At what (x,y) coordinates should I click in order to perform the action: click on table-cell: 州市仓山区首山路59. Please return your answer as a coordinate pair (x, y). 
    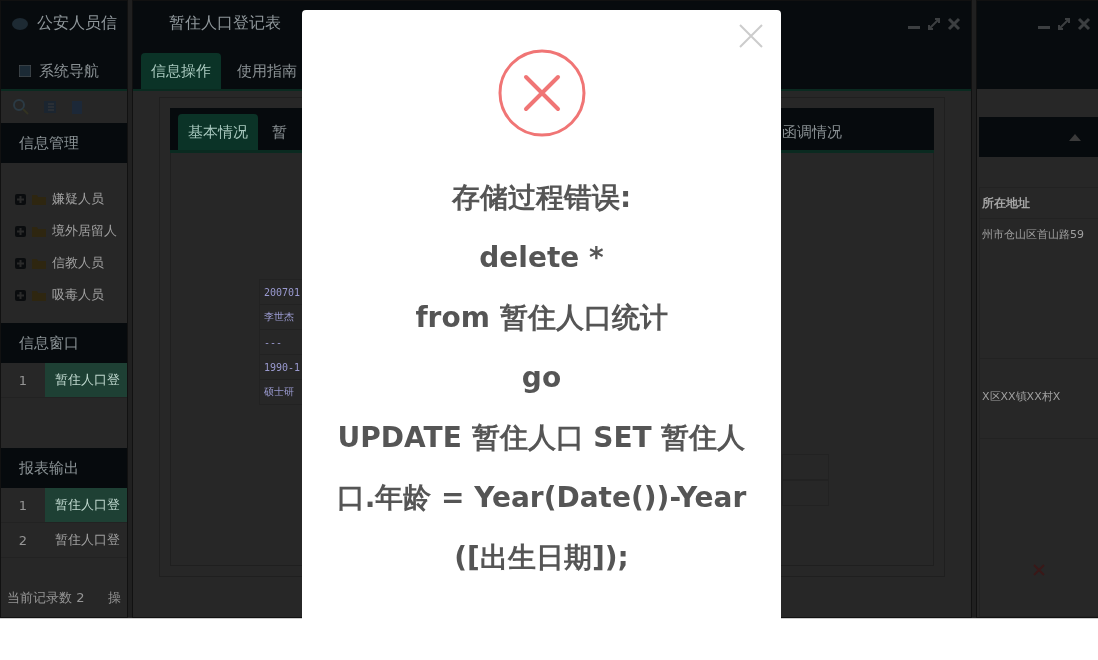
    Looking at the image, I should click on (1039, 289).